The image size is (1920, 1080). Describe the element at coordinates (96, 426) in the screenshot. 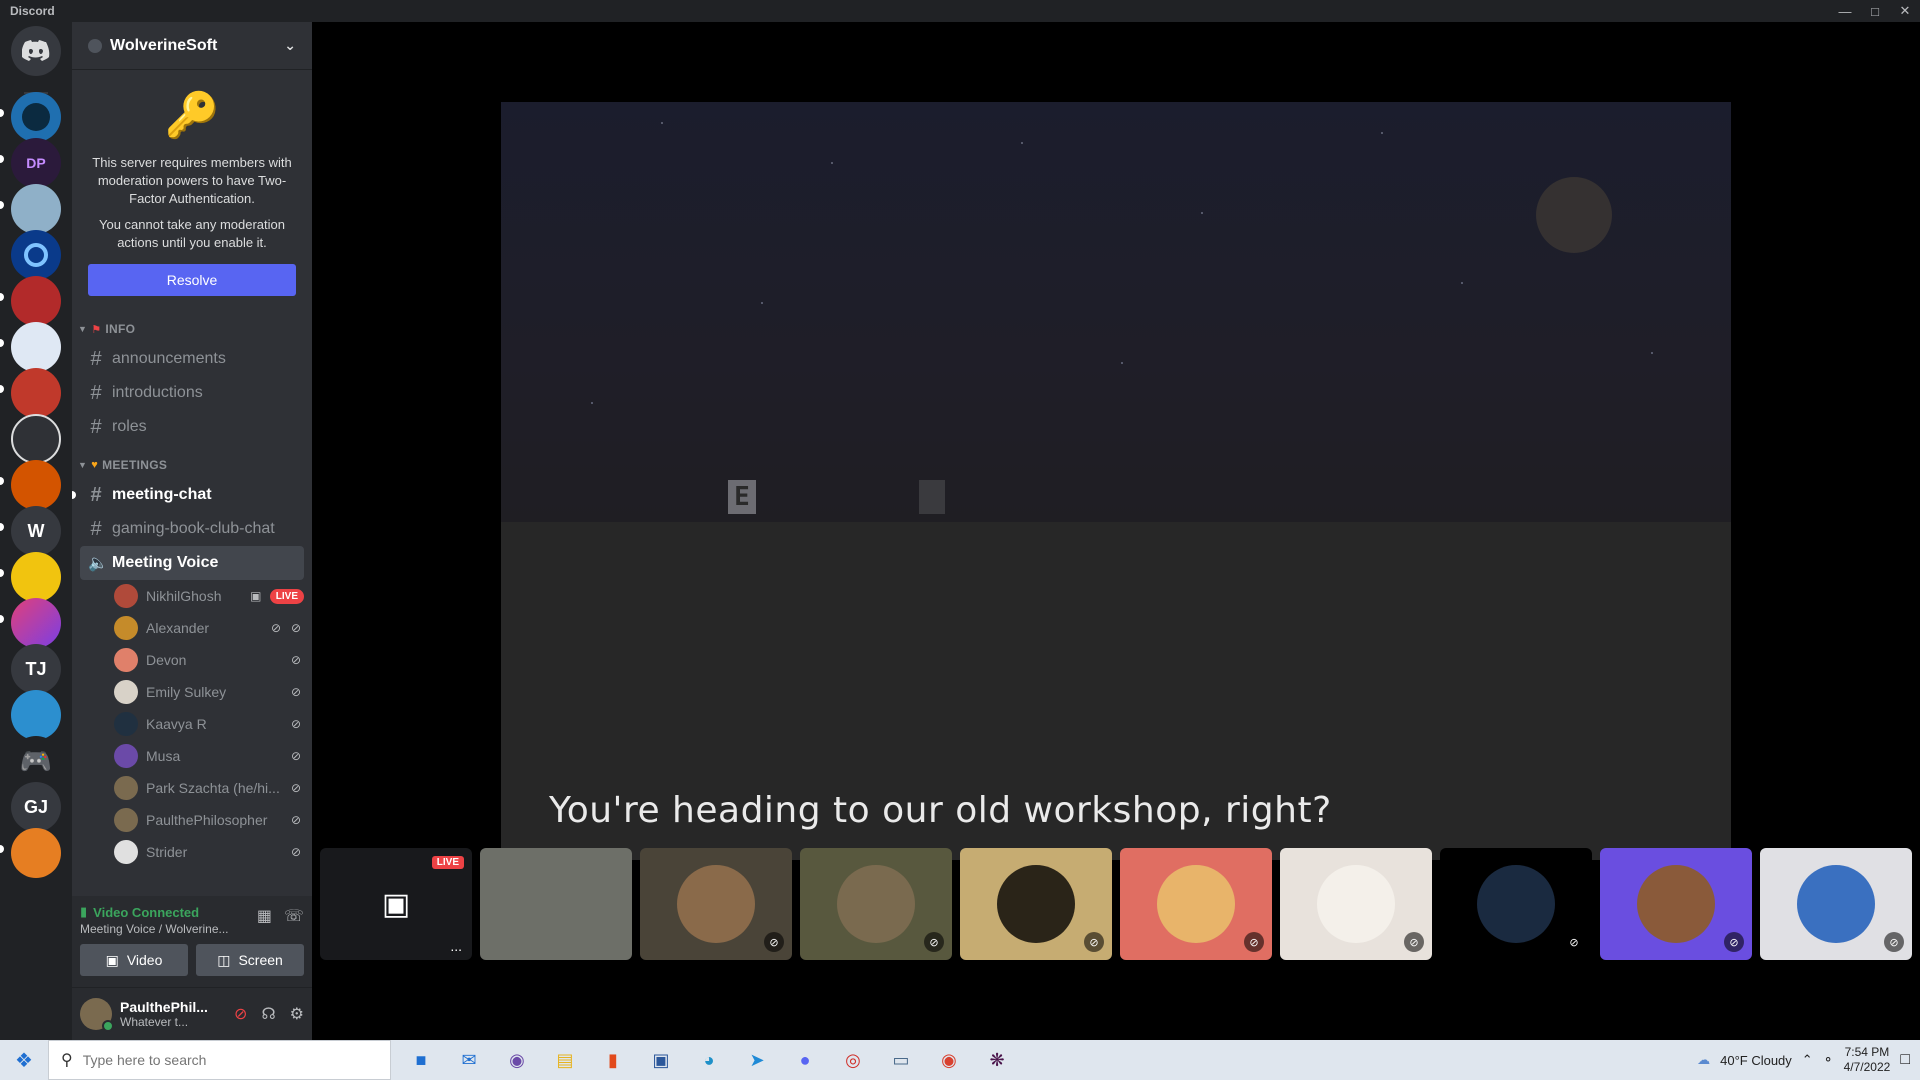

I see `hash-icon: #` at that location.